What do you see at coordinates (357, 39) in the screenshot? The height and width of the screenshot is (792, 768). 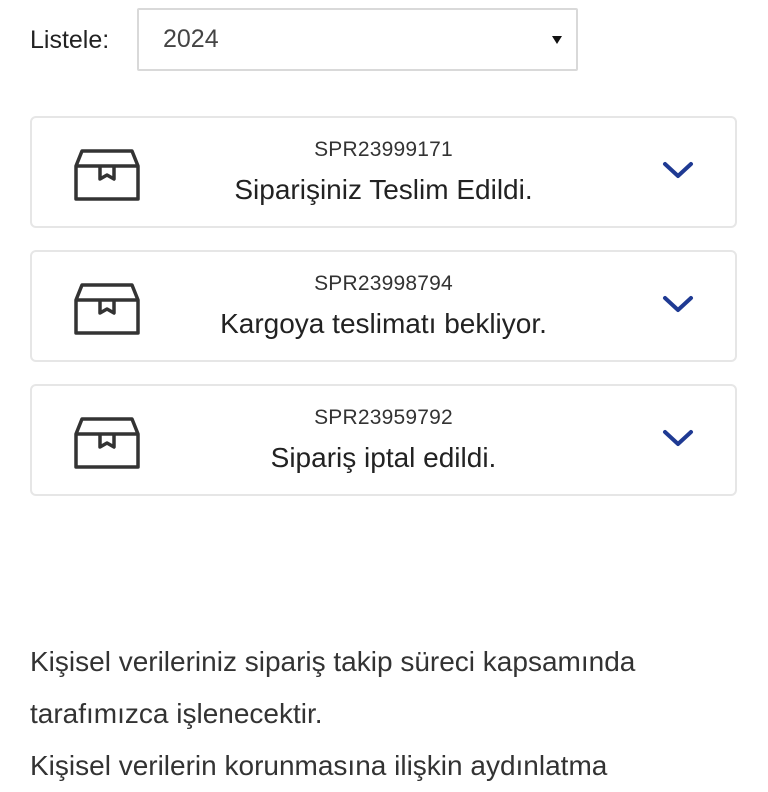 I see `year-select: 2024` at bounding box center [357, 39].